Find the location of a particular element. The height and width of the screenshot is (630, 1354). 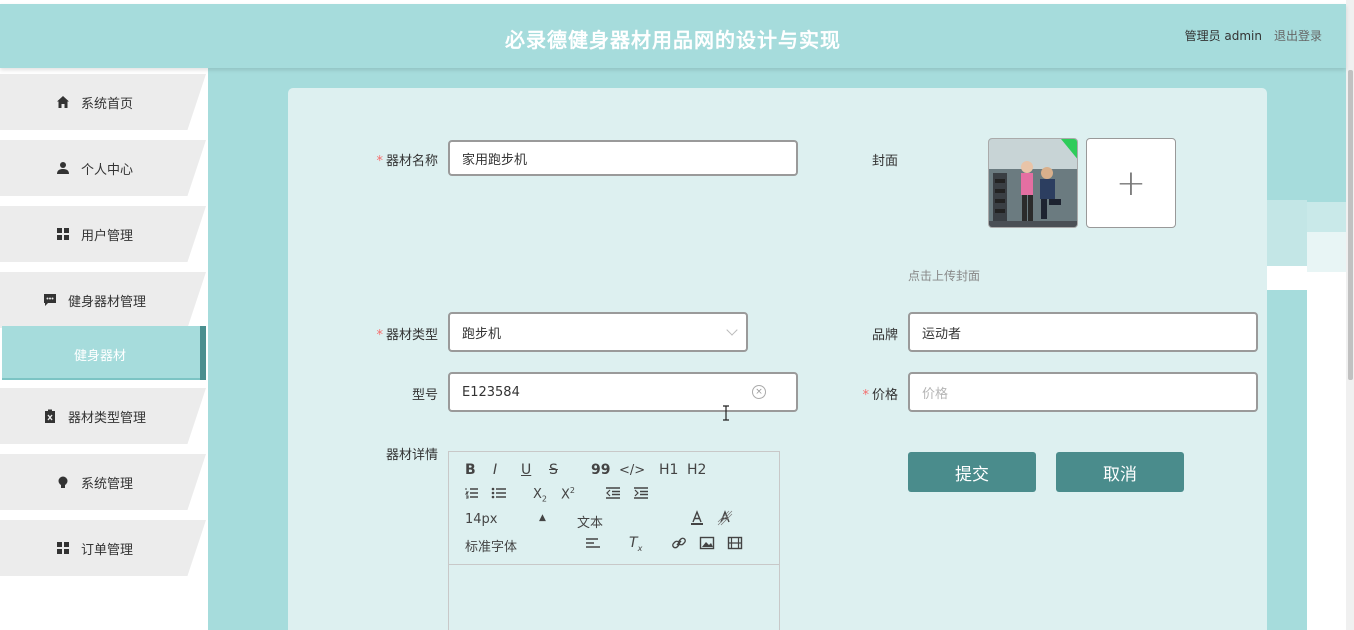

sidebar-item-system: 系统管理 is located at coordinates (103, 482).